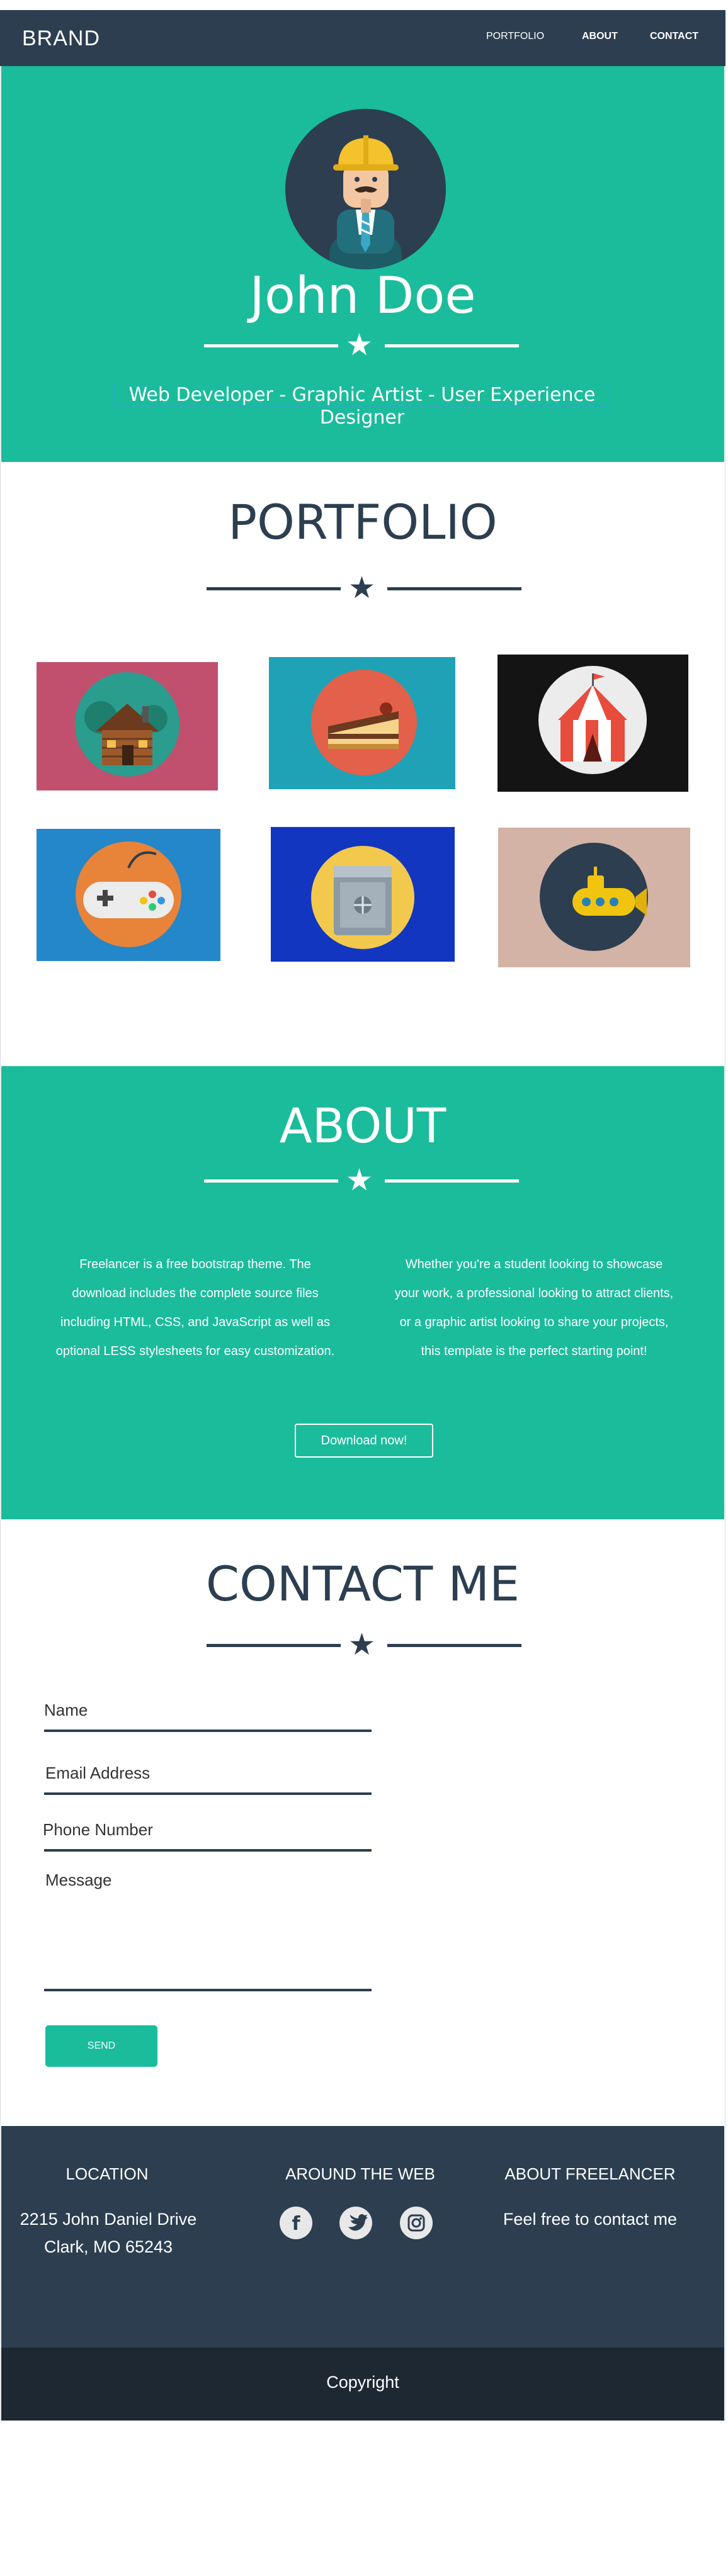 The width and height of the screenshot is (728, 2576). Describe the element at coordinates (208, 1731) in the screenshot. I see `name-field-underline` at that location.